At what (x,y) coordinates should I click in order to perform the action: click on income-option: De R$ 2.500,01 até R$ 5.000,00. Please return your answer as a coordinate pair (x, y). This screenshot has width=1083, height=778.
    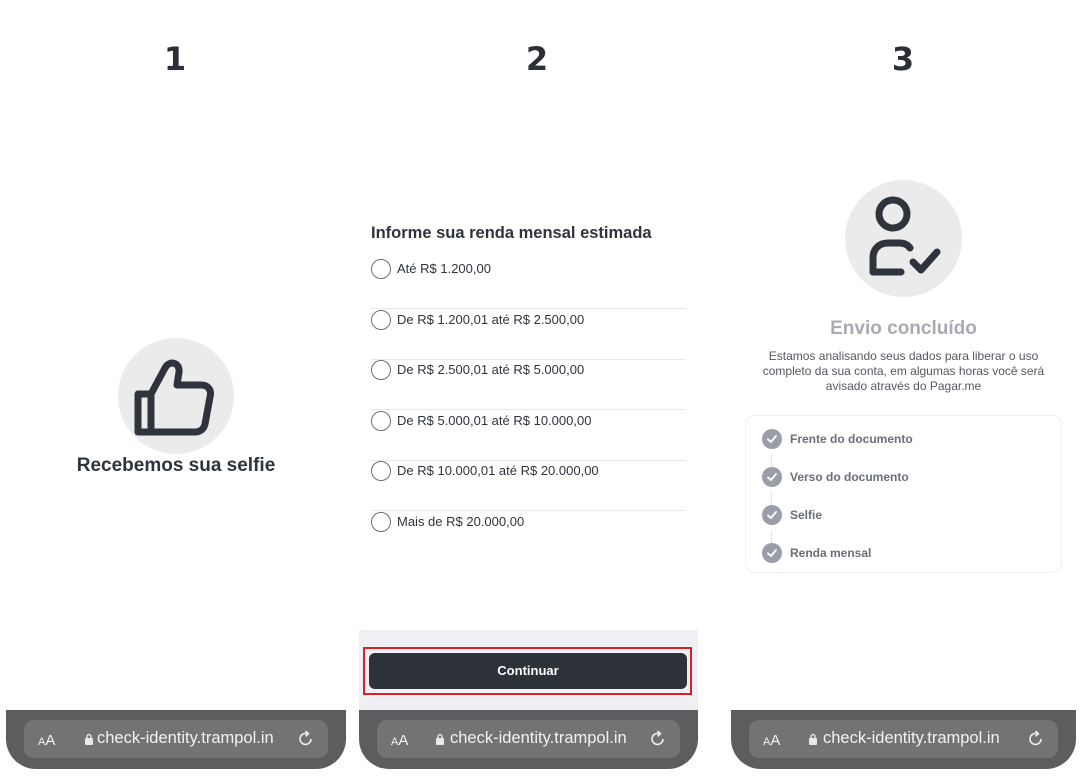
    Looking at the image, I should click on (528, 385).